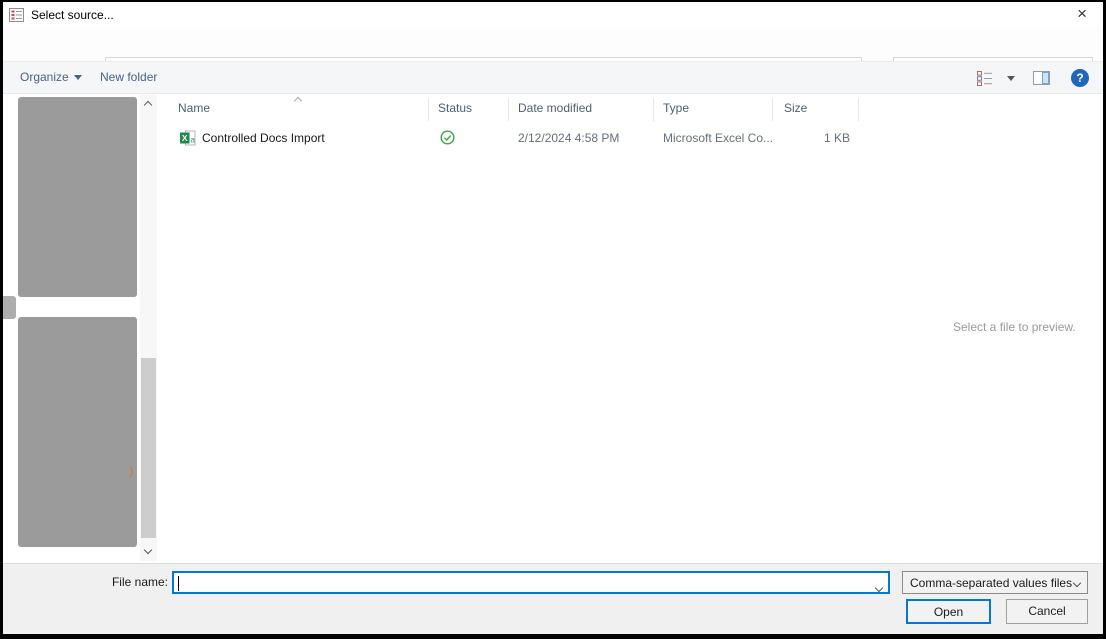 This screenshot has height=639, width=1106. What do you see at coordinates (1011, 78) in the screenshot?
I see `view-dropdown-chevron-icon` at bounding box center [1011, 78].